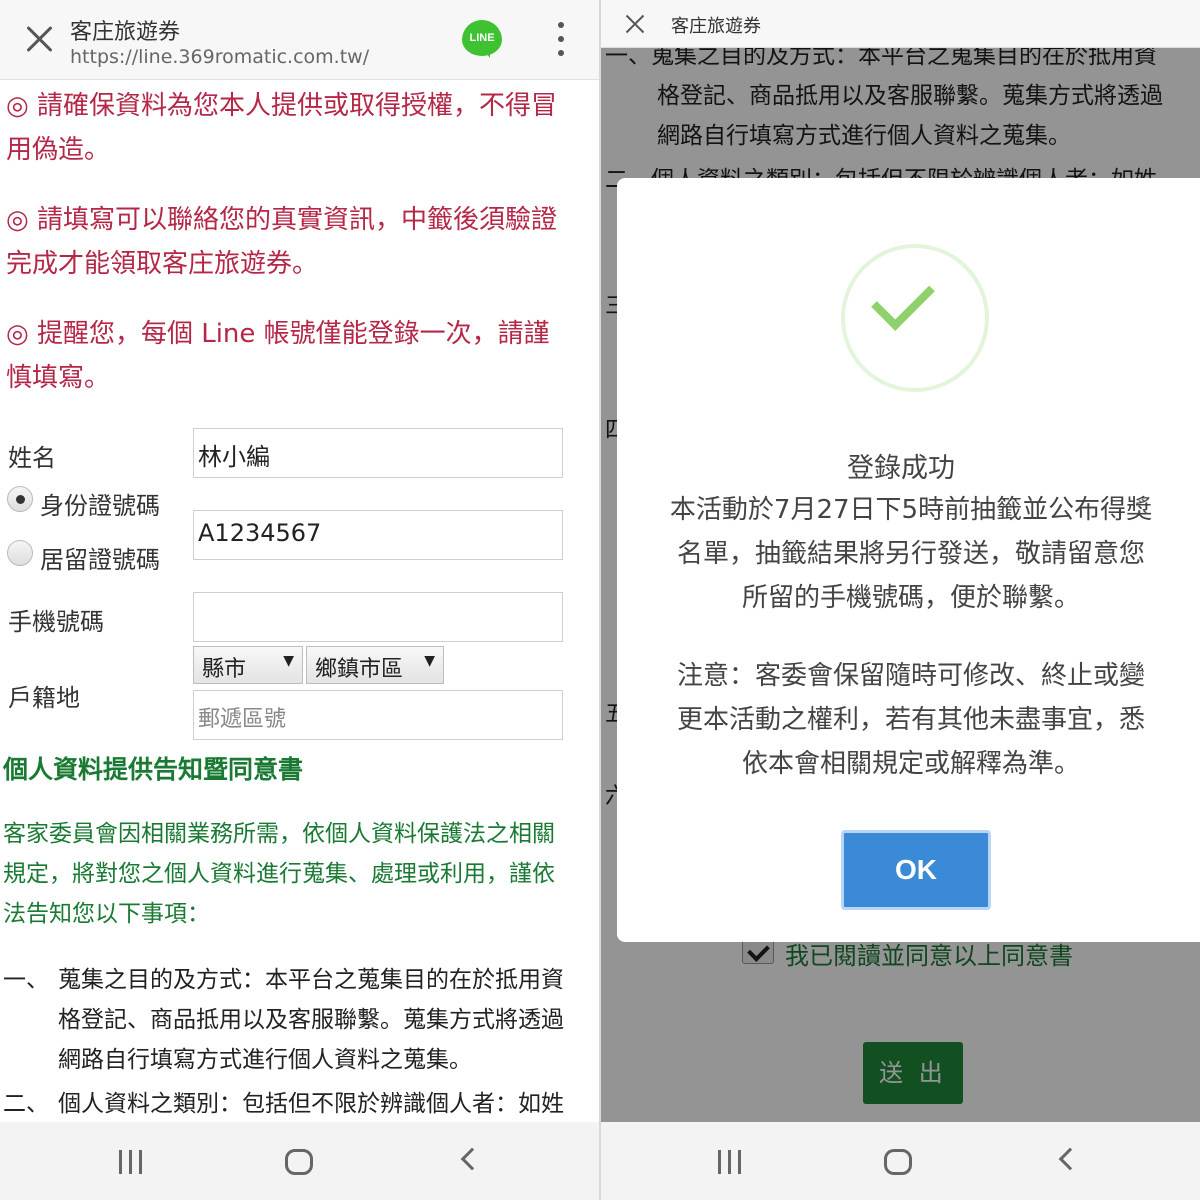 This screenshot has width=1200, height=1200. What do you see at coordinates (915, 318) in the screenshot?
I see `check-circle-icon` at bounding box center [915, 318].